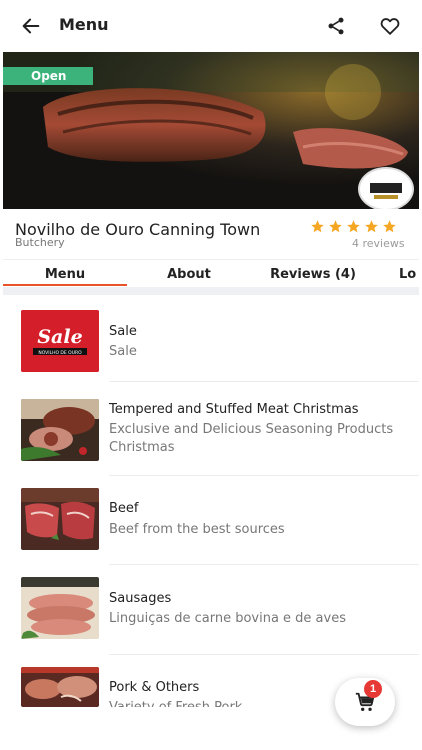  Describe the element at coordinates (313, 274) in the screenshot. I see `tab-reviews: Reviews (4)` at that location.